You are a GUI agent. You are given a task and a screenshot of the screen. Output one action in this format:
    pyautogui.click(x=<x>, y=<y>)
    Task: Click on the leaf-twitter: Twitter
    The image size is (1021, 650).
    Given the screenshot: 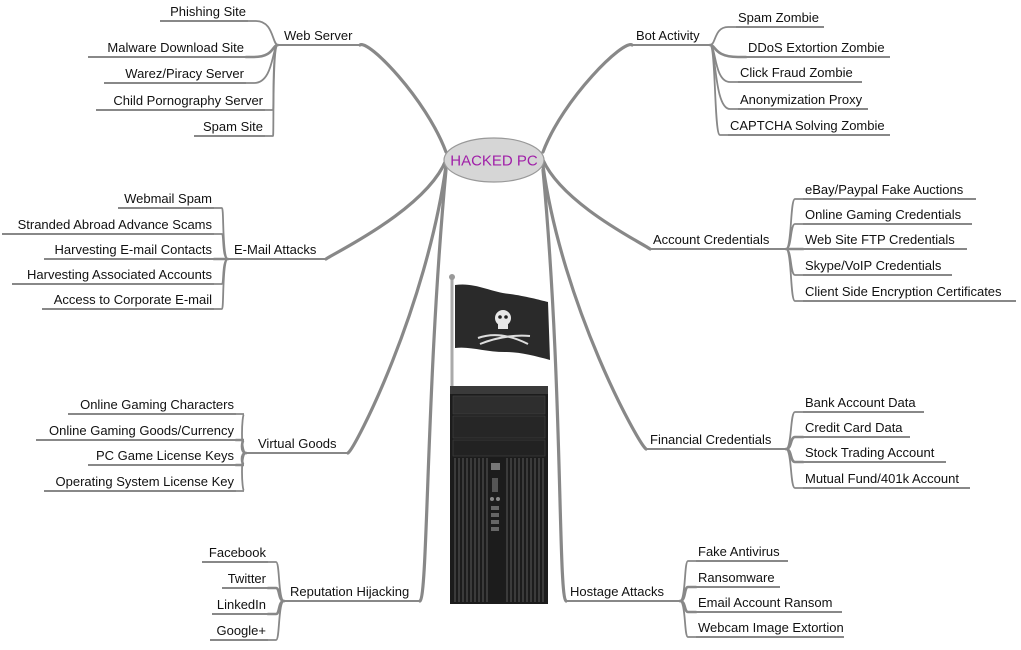 What is the action you would take?
    pyautogui.click(x=245, y=580)
    